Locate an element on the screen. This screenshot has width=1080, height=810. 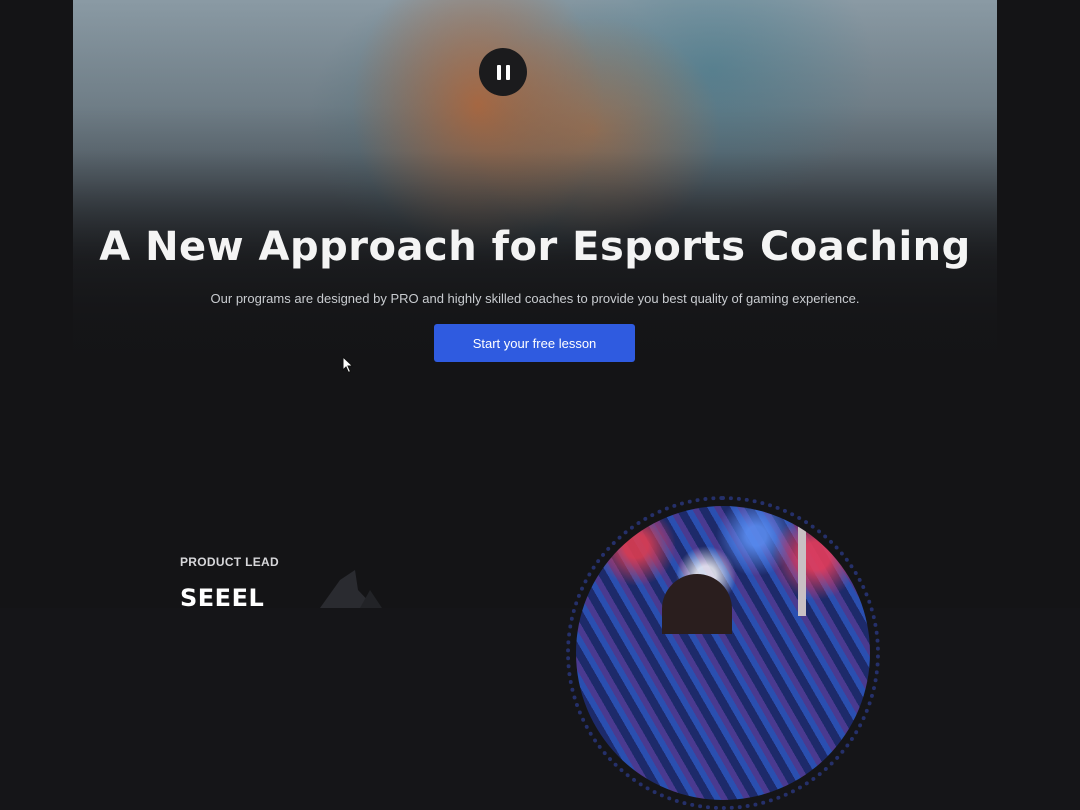
pause-icon is located at coordinates (503, 72).